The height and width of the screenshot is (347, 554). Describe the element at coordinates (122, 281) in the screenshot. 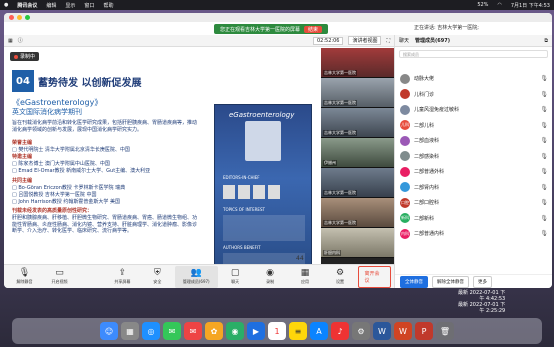

I see `control-label: 共享屏幕` at that location.